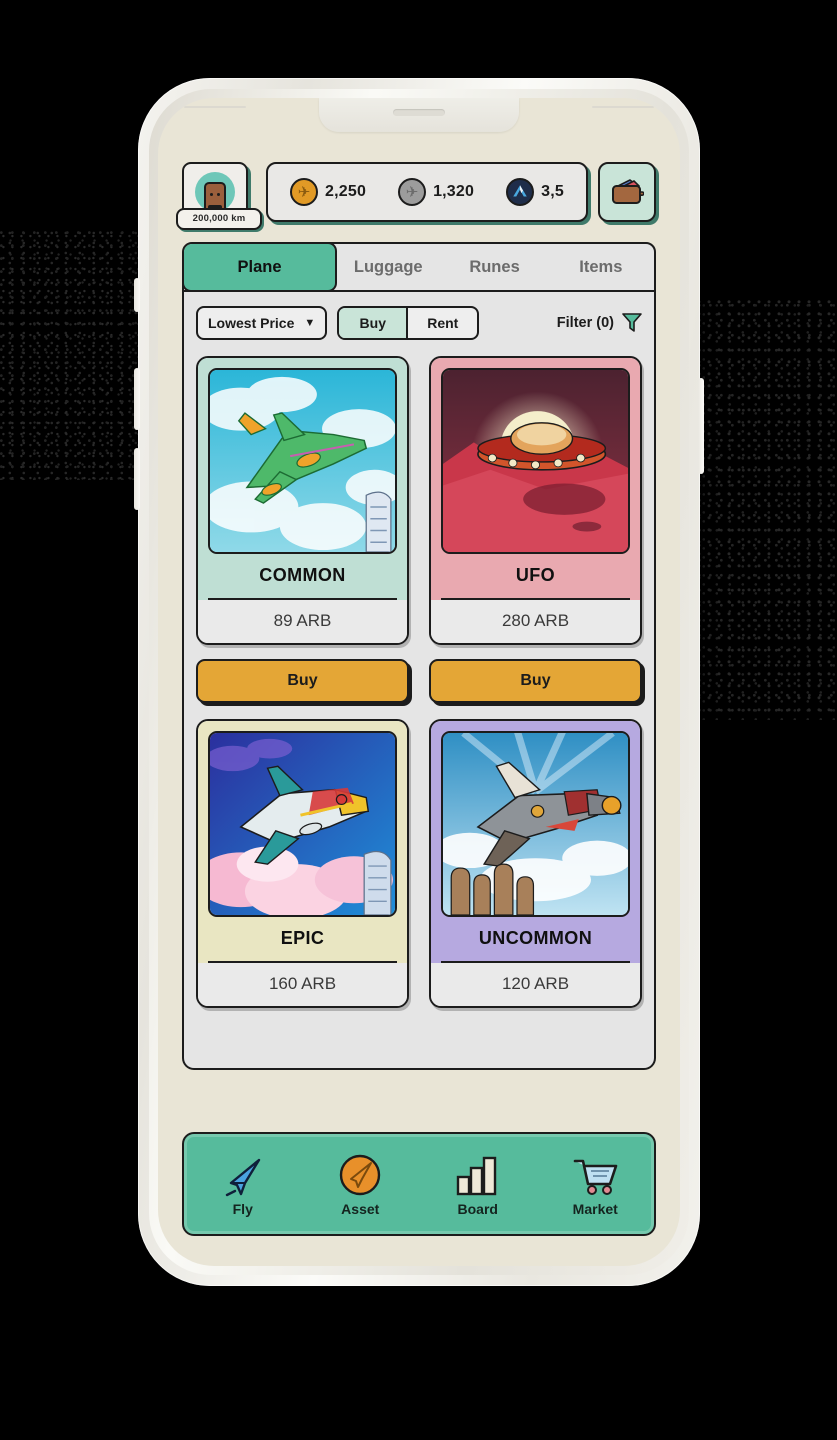 This screenshot has width=837, height=1440. What do you see at coordinates (535, 984) in the screenshot?
I see `card-price: 120 ARB` at bounding box center [535, 984].